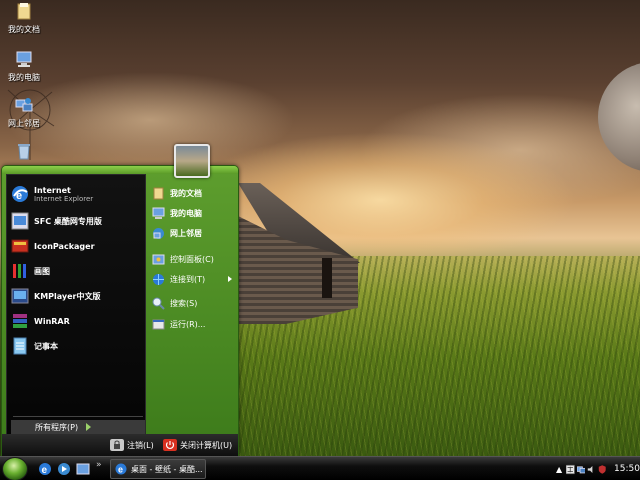 The height and width of the screenshot is (480, 640). I want to click on power-icon, so click(170, 445).